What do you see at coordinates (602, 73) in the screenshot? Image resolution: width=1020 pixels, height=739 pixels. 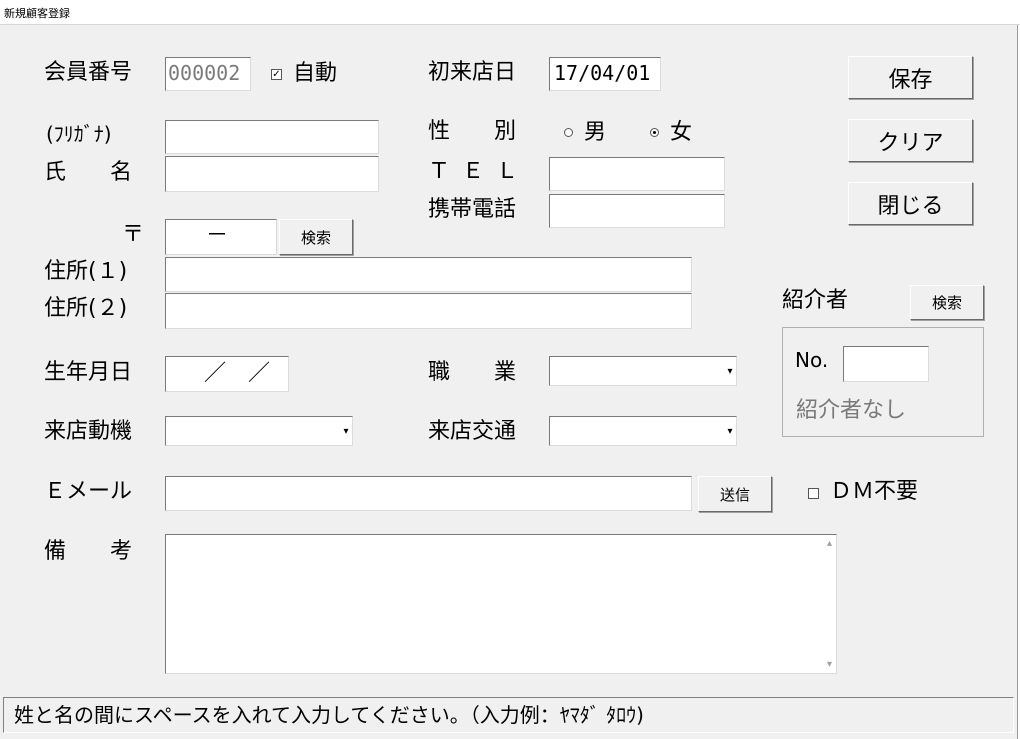 I see `first-visit-value: 17/04/01` at bounding box center [602, 73].